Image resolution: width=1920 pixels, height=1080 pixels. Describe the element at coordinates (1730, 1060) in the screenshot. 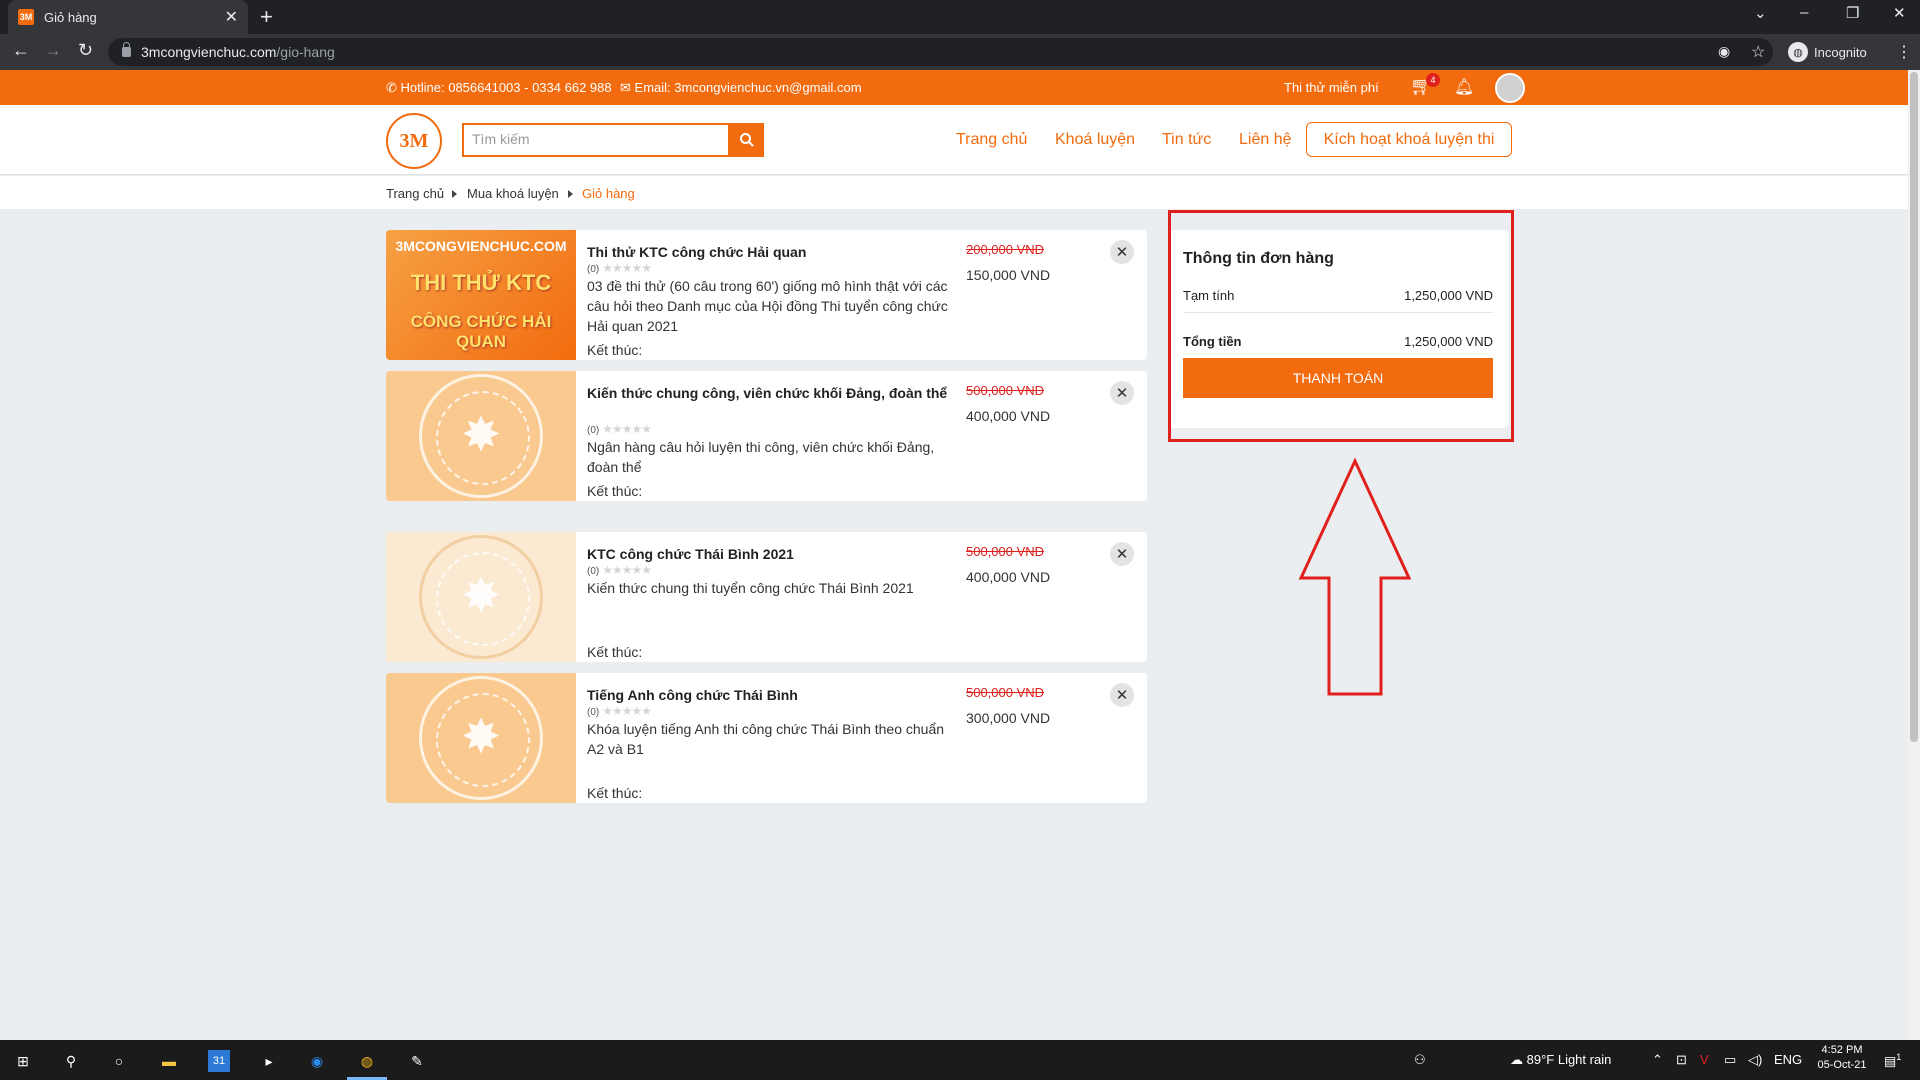

I see `network-icon: ▭` at that location.